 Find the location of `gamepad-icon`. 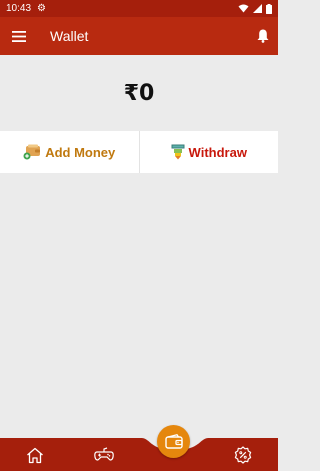

gamepad-icon is located at coordinates (104, 454).